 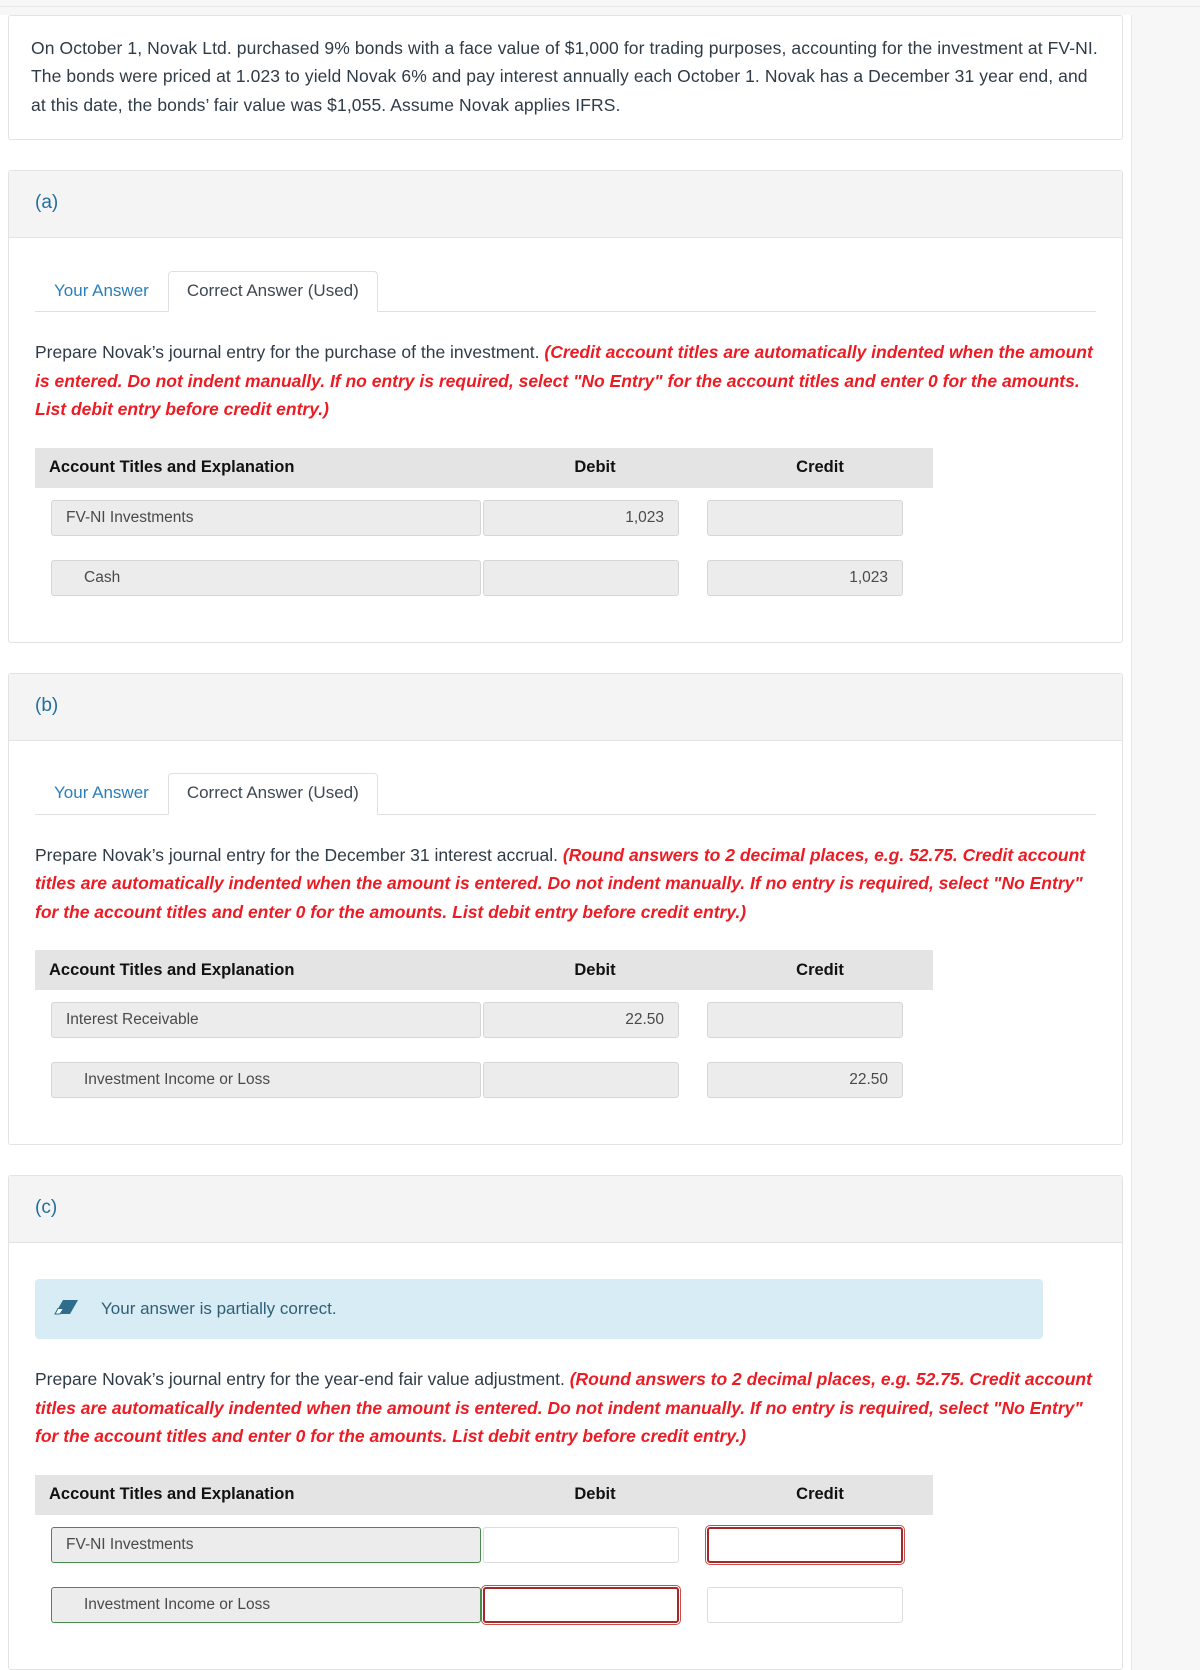 I want to click on cell-debit: 1,023, so click(x=595, y=517).